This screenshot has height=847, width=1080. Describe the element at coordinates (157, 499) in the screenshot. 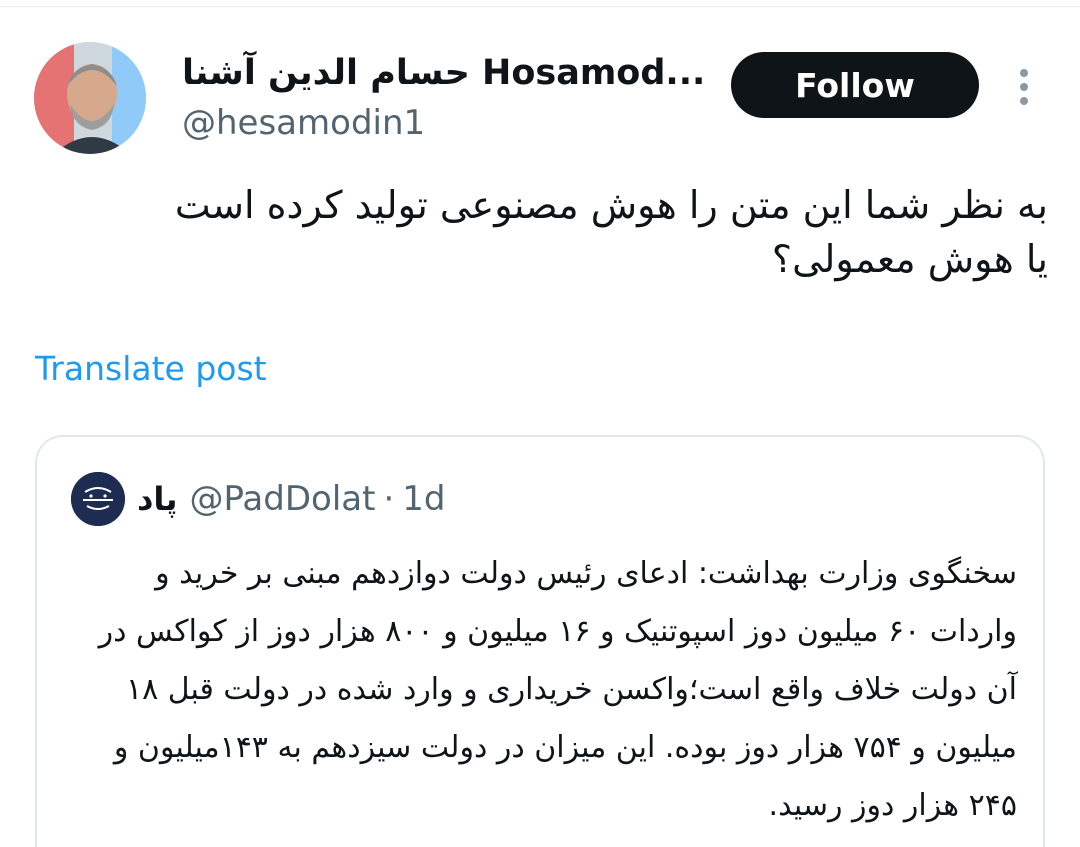

I see `quote-author-name: پاد` at that location.